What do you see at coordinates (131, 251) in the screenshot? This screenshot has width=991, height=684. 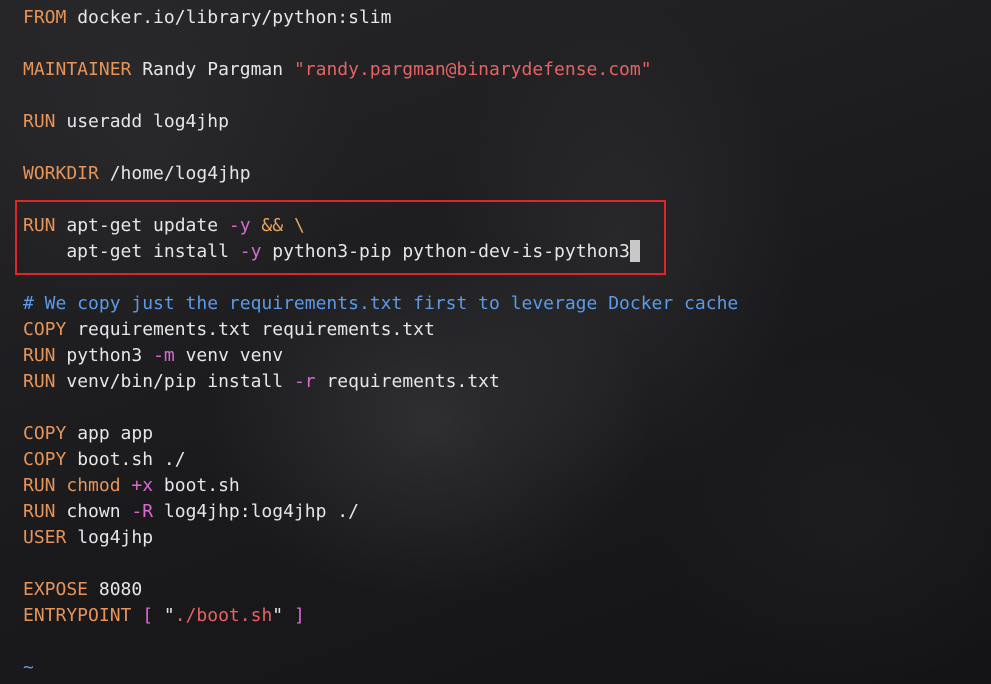 I see `code-text: apt-get install` at bounding box center [131, 251].